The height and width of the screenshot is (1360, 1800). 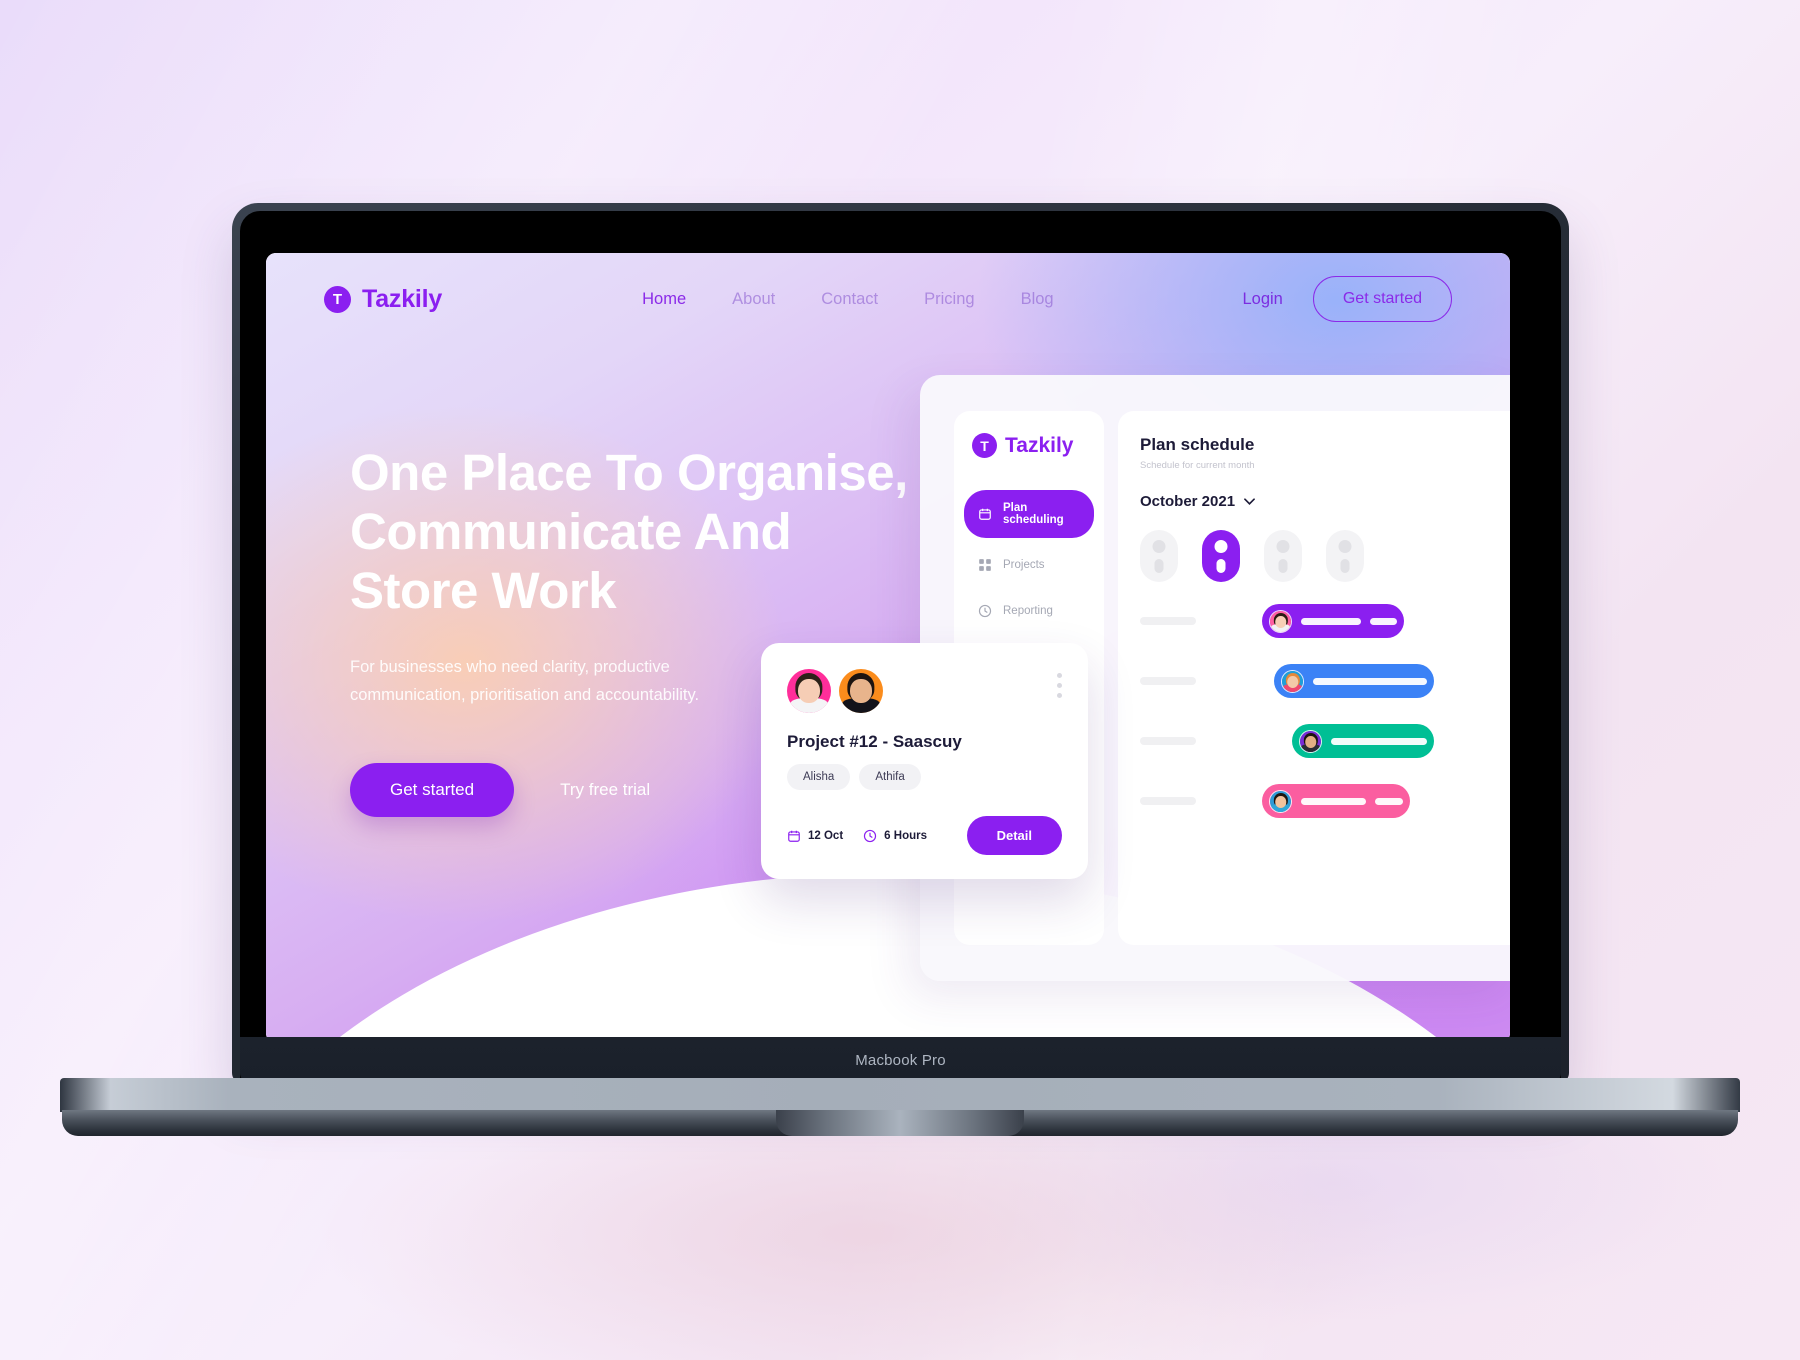 I want to click on dashboard-brand-name: Tazkily, so click(x=1039, y=445).